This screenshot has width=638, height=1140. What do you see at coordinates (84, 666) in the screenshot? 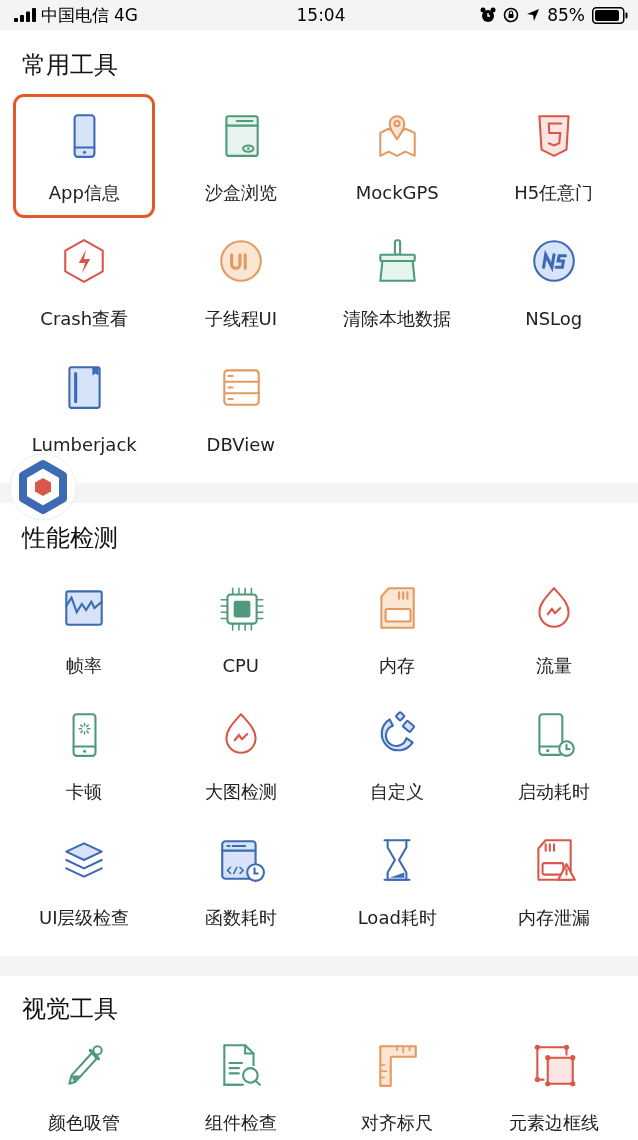
I see `tool-label: 帧率` at bounding box center [84, 666].